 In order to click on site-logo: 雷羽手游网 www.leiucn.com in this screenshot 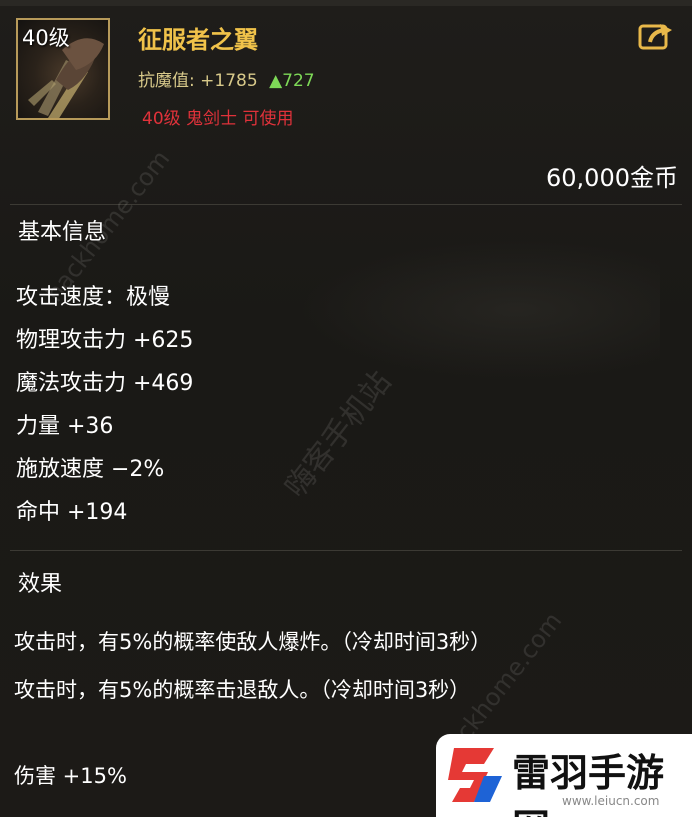, I will do `click(564, 775)`.